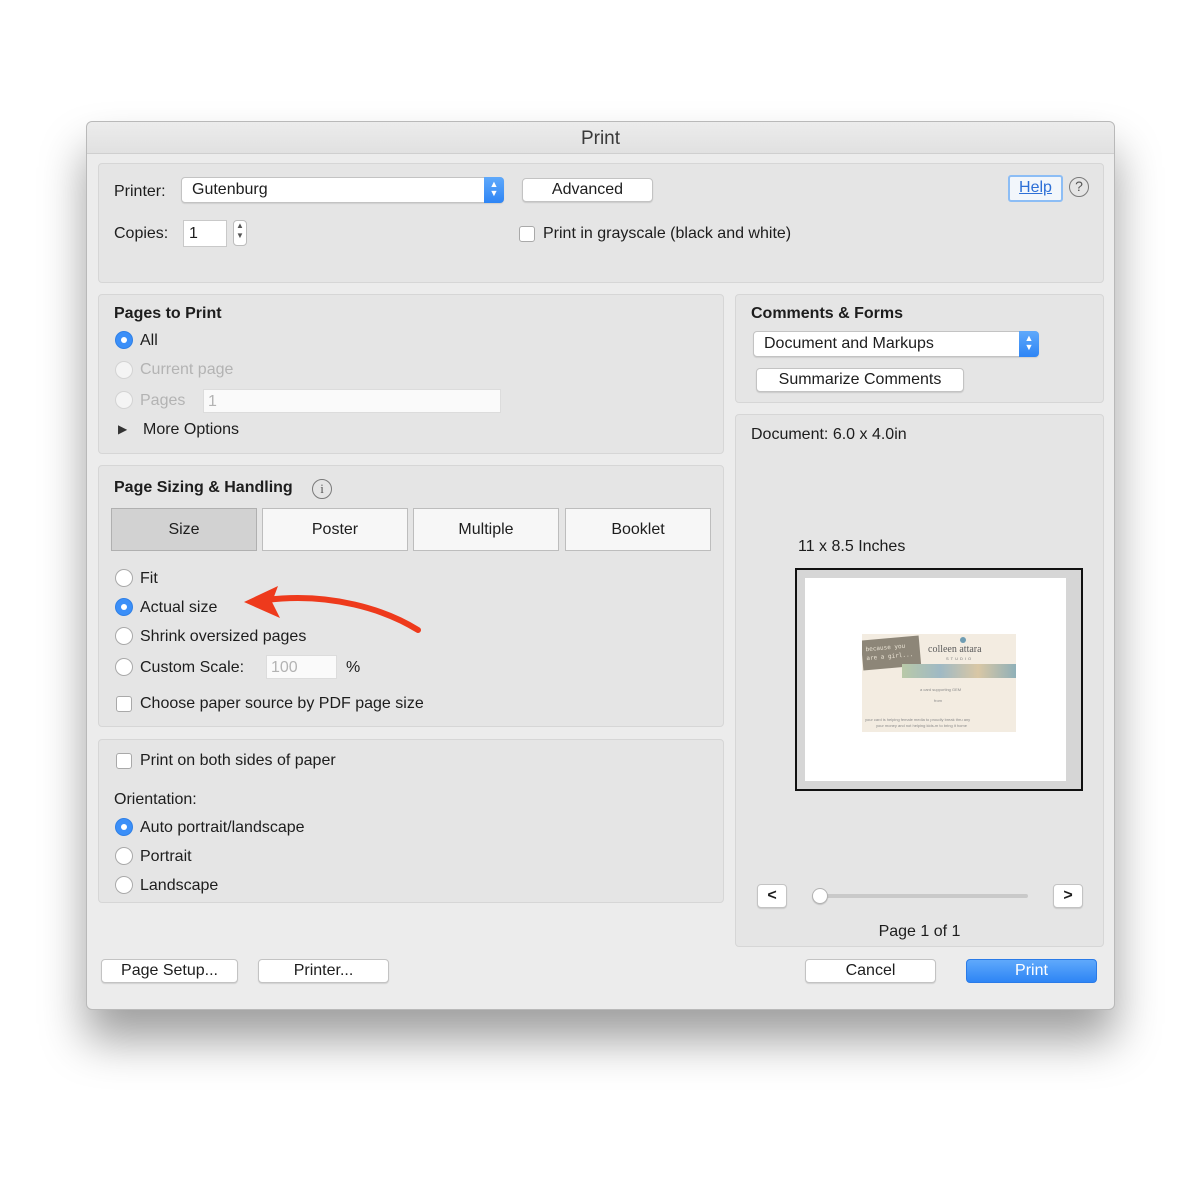 The width and height of the screenshot is (1200, 1200). Describe the element at coordinates (168, 313) in the screenshot. I see `pages-to-print-heading: Pages to Print` at that location.